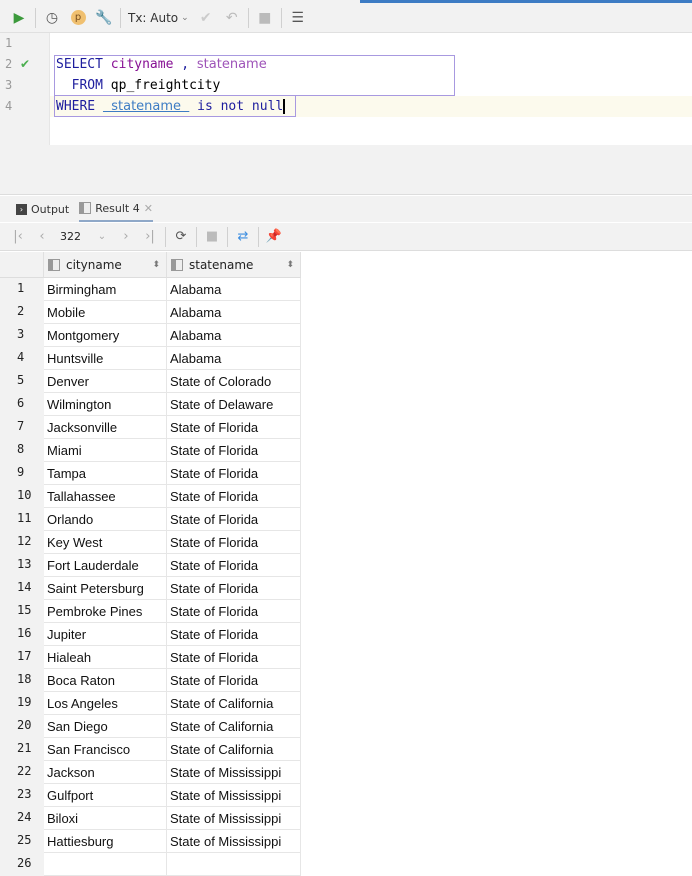 This screenshot has height=876, width=692. I want to click on table-row: 2 Mobile Alabama, so click(150, 312).